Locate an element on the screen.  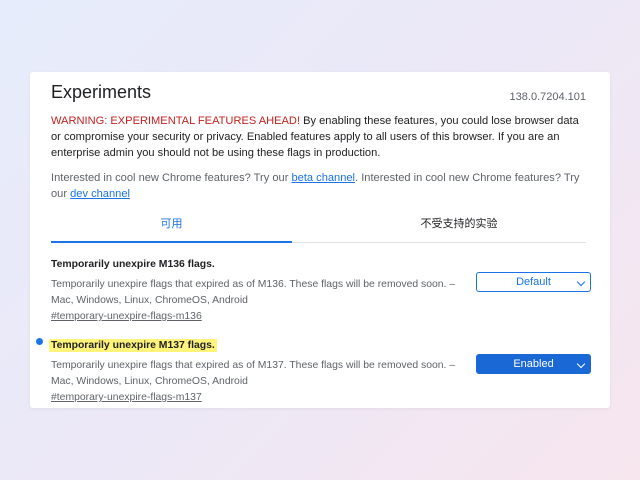
flag-m137-select: Enabled is located at coordinates (533, 364).